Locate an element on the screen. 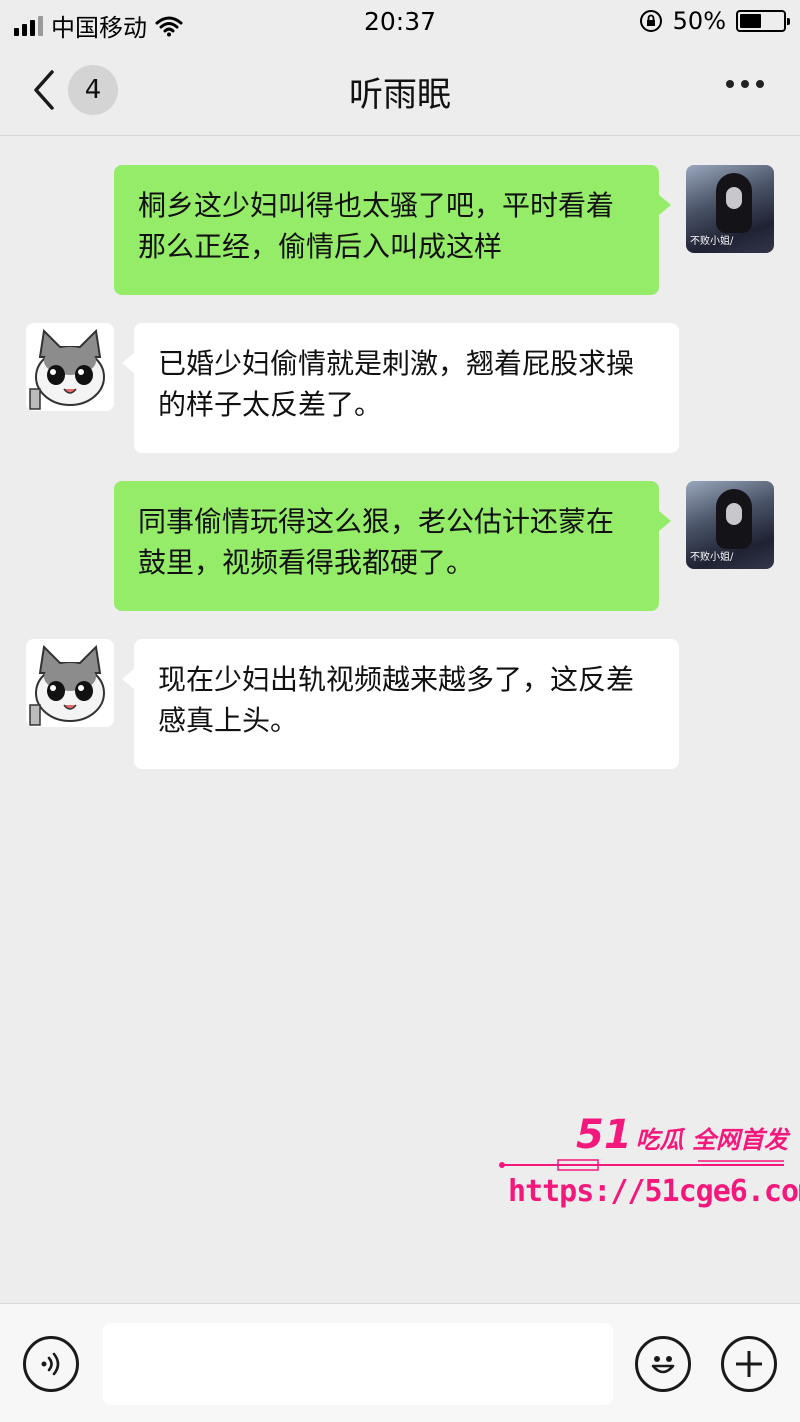 The height and width of the screenshot is (1422, 800). chat-header: 4 听雨眠 is located at coordinates (400, 90).